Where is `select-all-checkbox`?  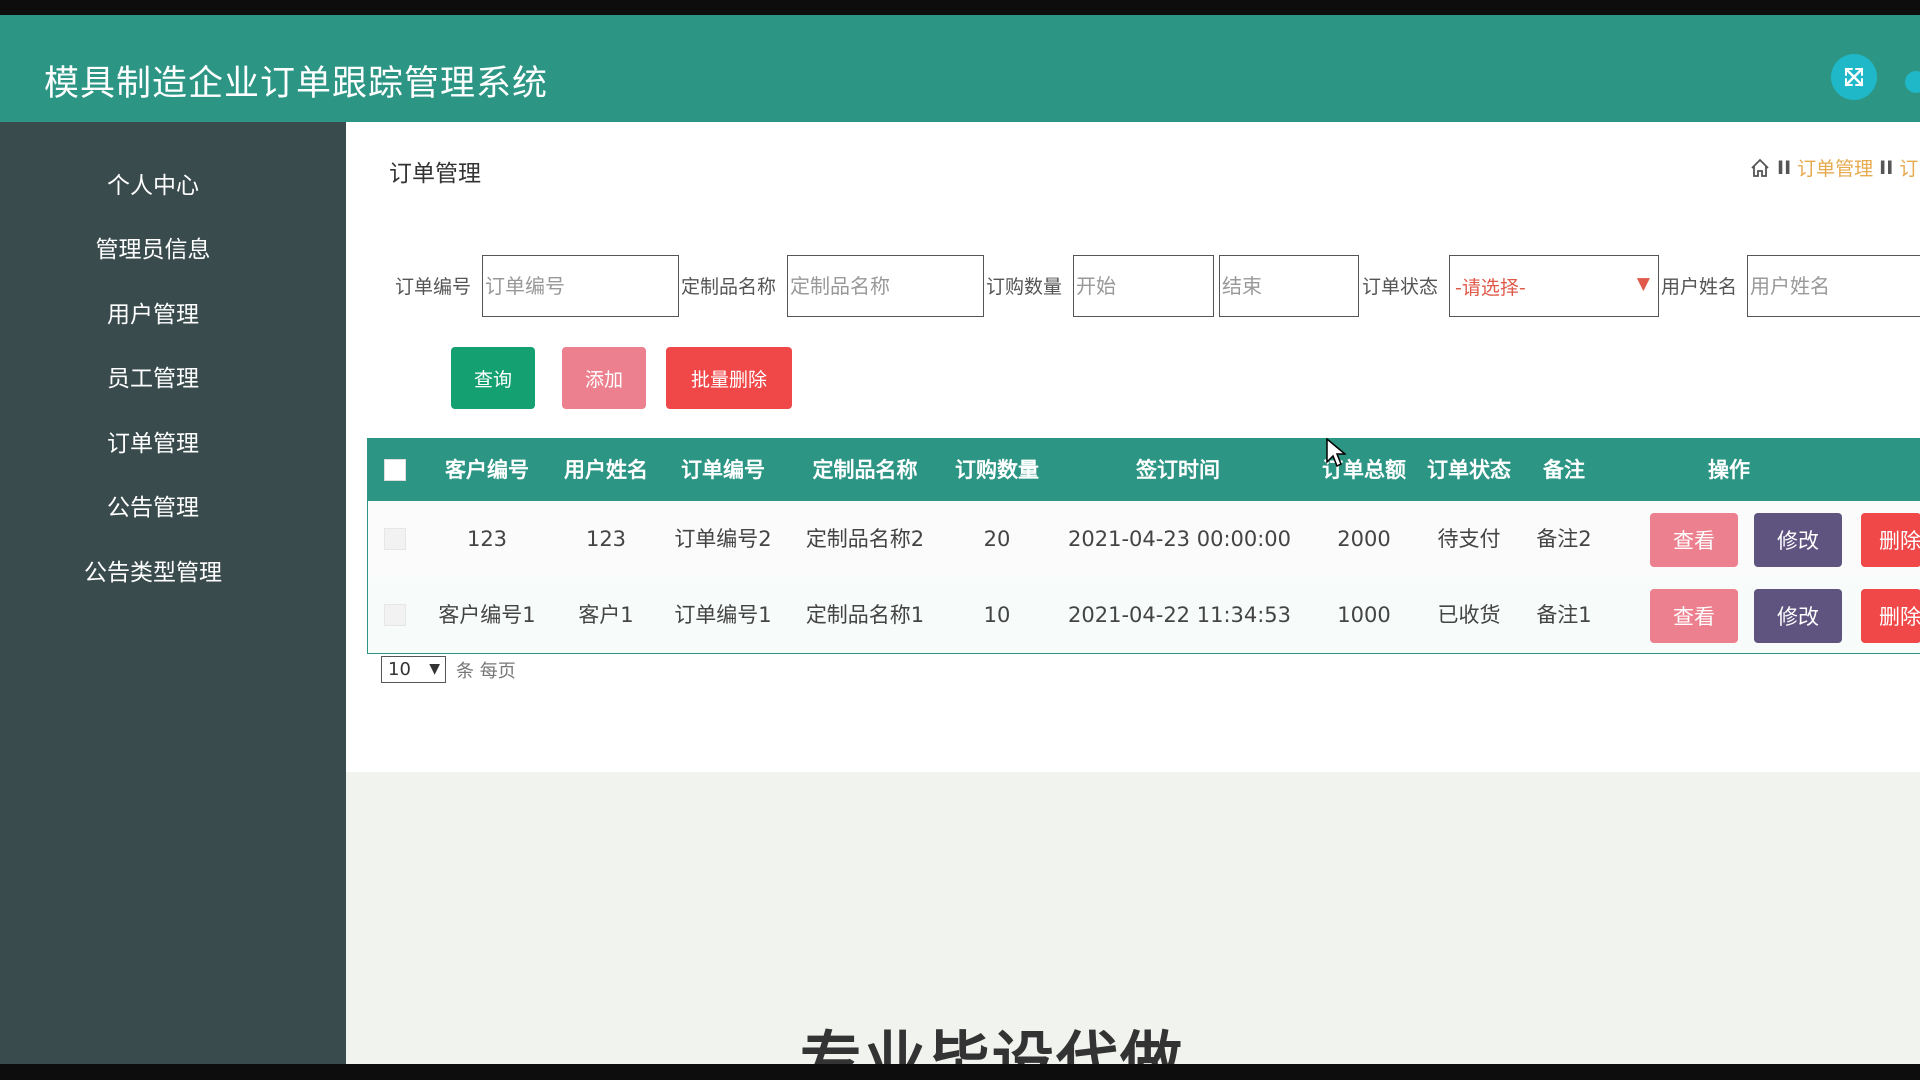
select-all-checkbox is located at coordinates (395, 470).